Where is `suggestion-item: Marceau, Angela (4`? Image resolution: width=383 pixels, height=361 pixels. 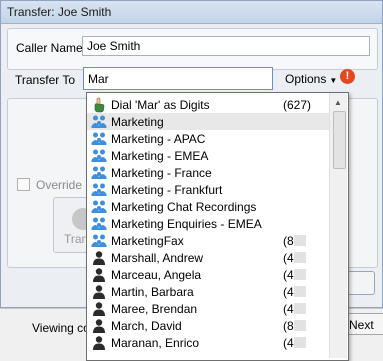 suggestion-item: Marceau, Angela (4 is located at coordinates (208, 274).